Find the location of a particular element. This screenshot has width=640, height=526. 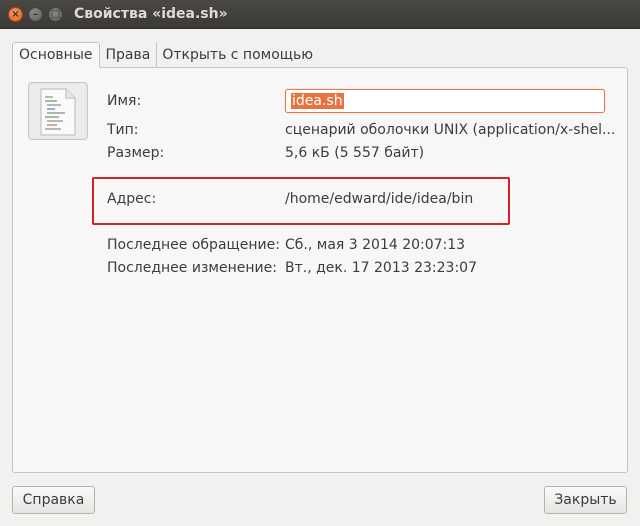

location-label: Адрес: is located at coordinates (132, 199).